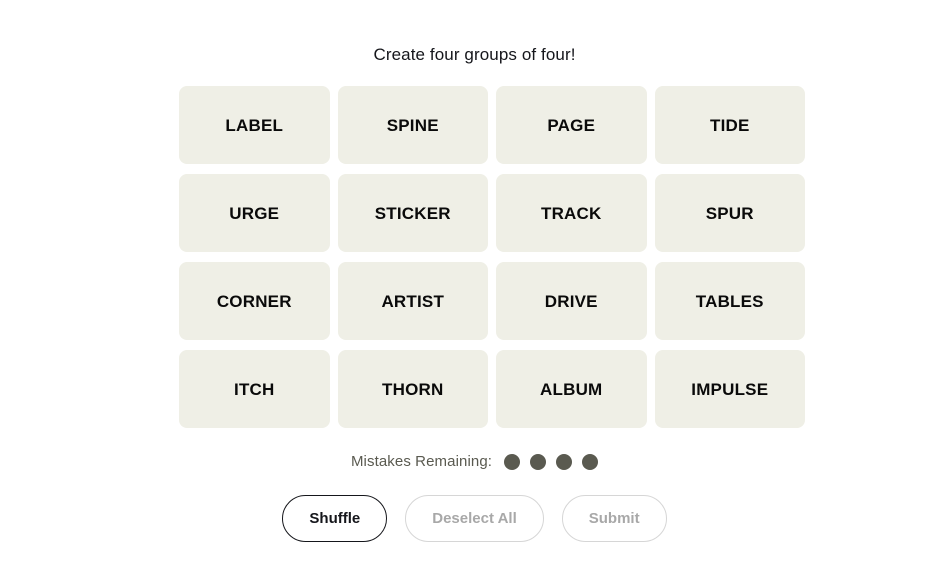 The width and height of the screenshot is (949, 584). I want to click on word-tile-label: THORN, so click(413, 389).